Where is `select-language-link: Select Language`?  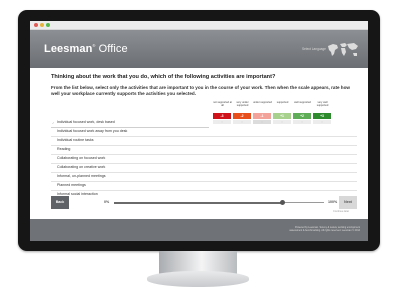 select-language-link: Select Language is located at coordinates (314, 49).